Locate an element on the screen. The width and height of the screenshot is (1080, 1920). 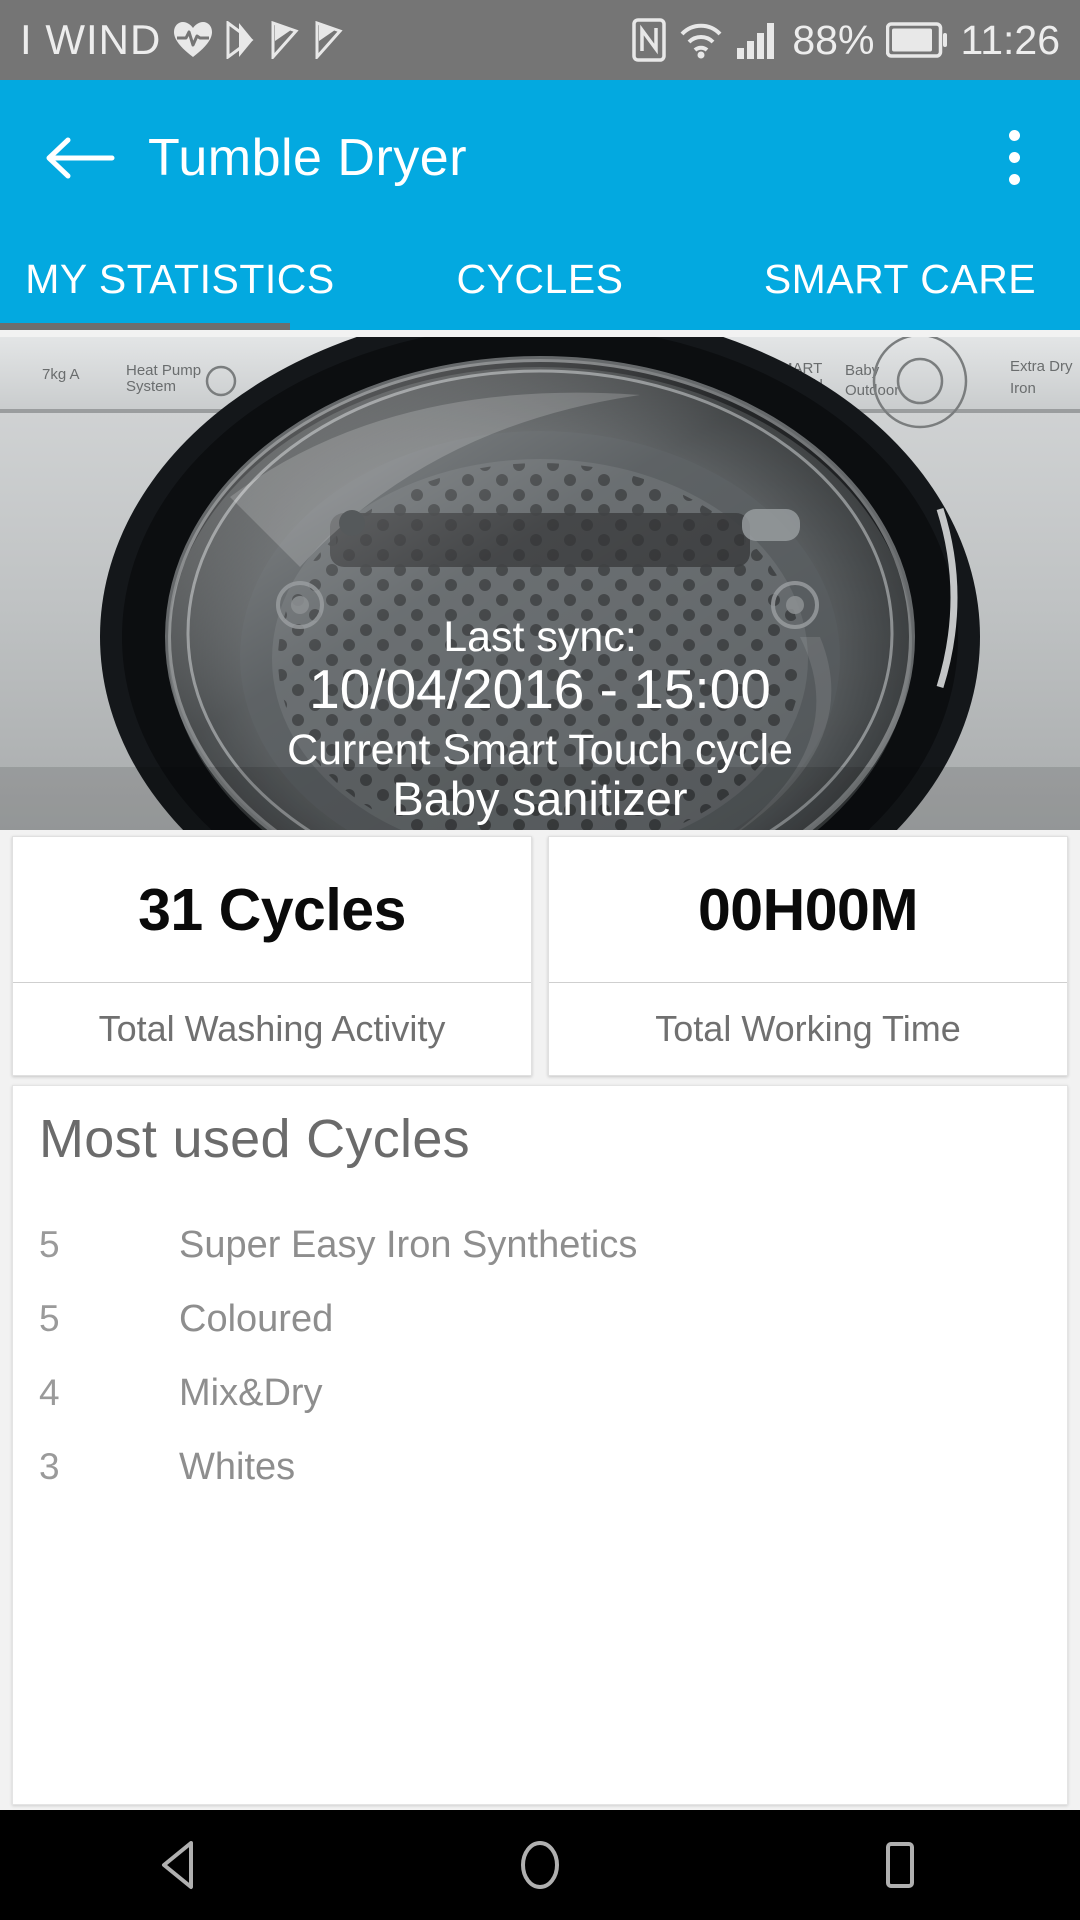
stat-label-wrap: Total Working Time is located at coordinates (808, 1029).